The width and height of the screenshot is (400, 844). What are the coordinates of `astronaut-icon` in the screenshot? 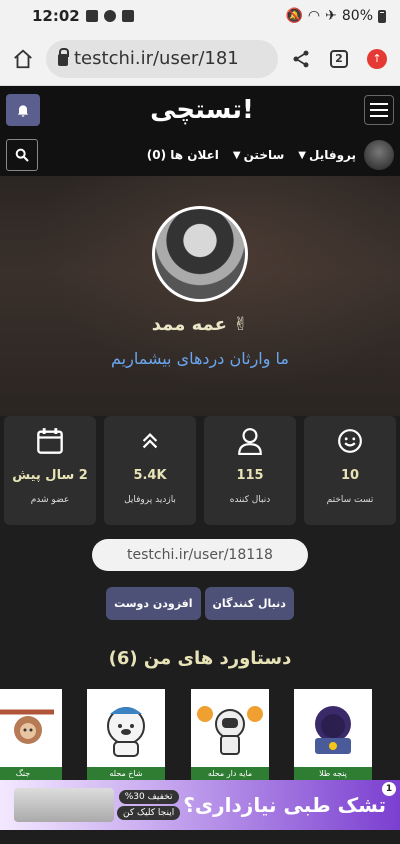 It's located at (230, 728).